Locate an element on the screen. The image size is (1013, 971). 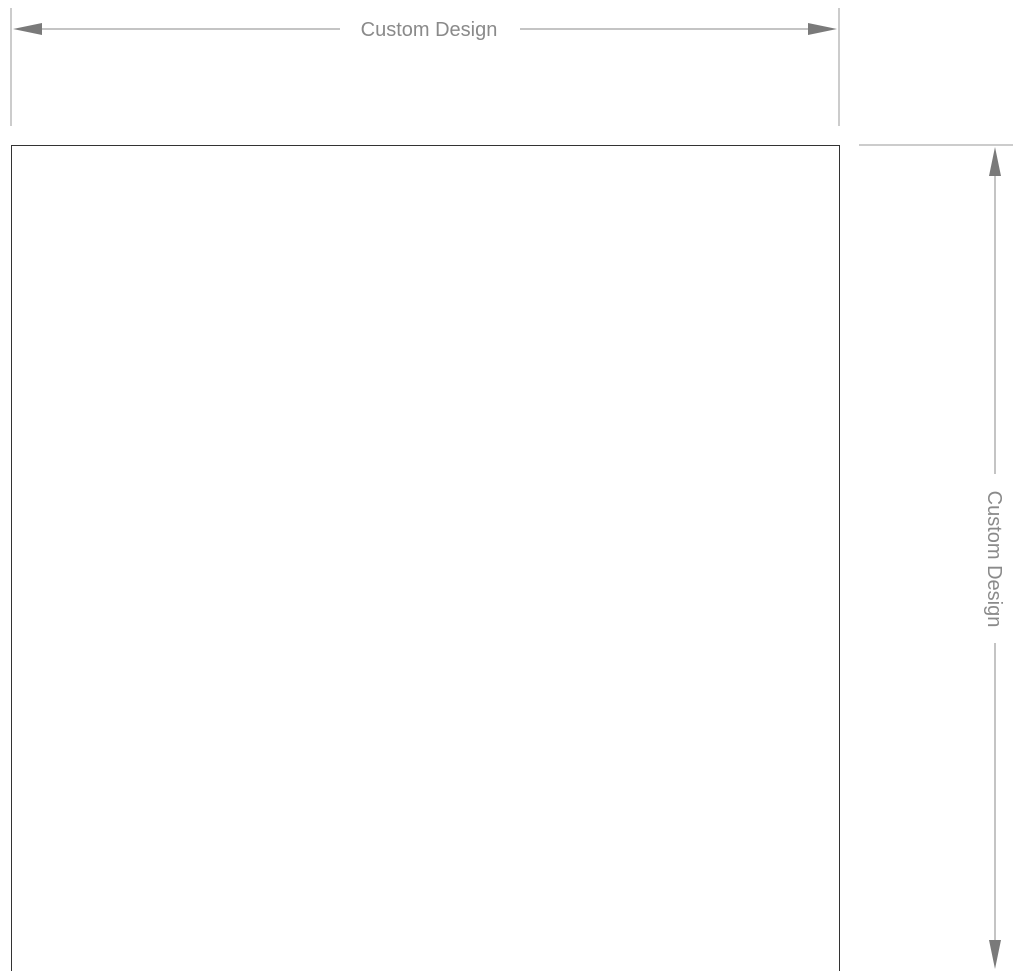
height-arrow-top is located at coordinates (995, 161).